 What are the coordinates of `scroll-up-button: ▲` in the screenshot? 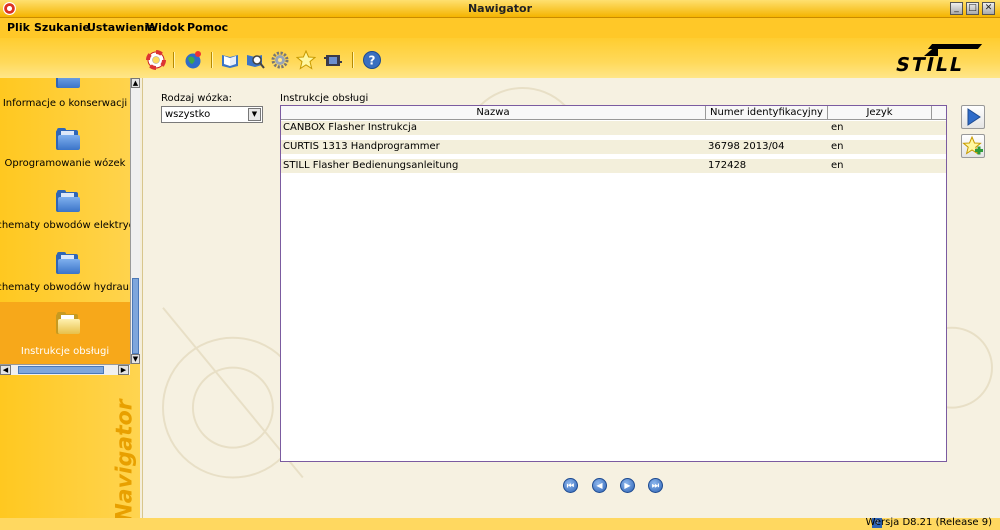 It's located at (135, 83).